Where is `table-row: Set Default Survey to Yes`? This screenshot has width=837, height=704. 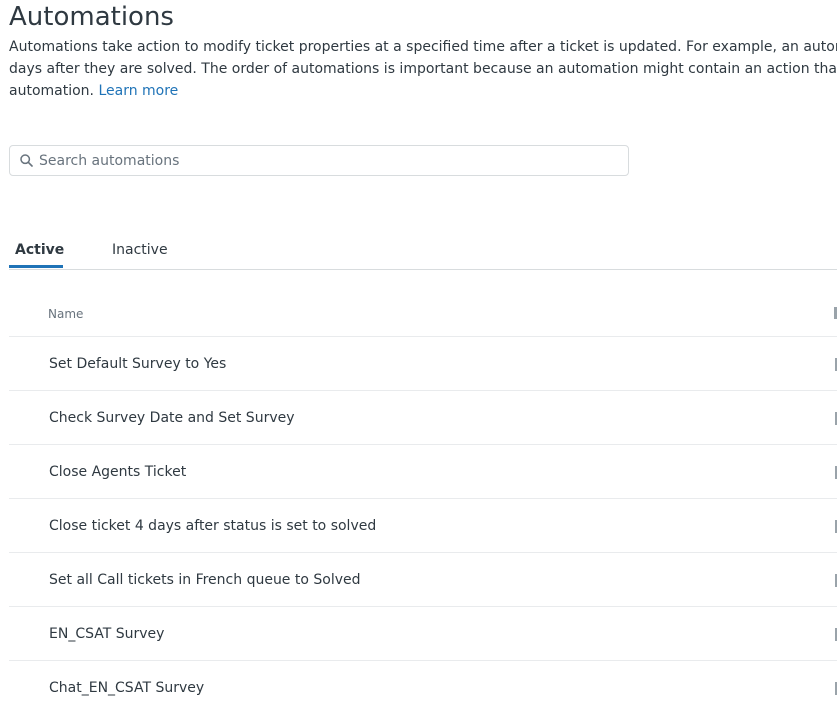 table-row: Set Default Survey to Yes is located at coordinates (423, 364).